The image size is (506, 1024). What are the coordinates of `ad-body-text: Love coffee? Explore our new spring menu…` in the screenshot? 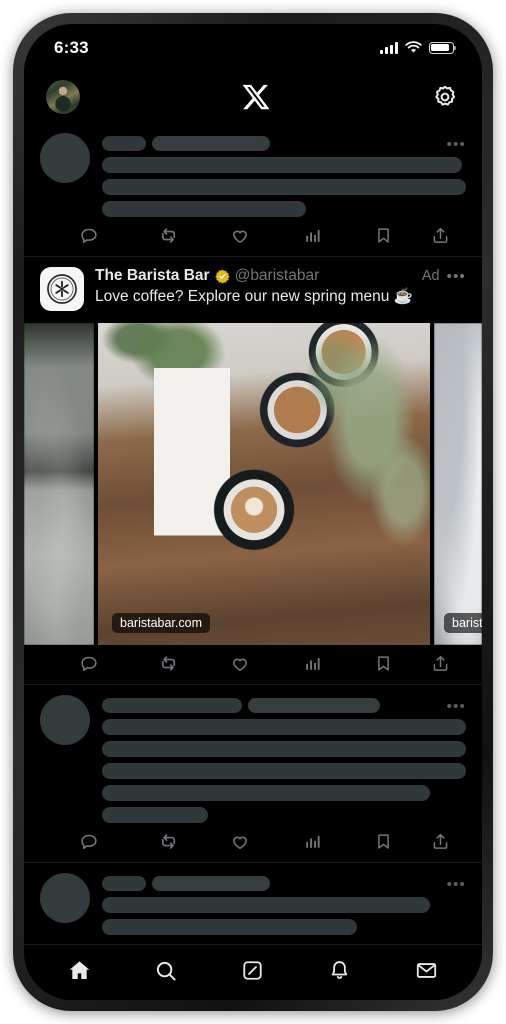 It's located at (254, 296).